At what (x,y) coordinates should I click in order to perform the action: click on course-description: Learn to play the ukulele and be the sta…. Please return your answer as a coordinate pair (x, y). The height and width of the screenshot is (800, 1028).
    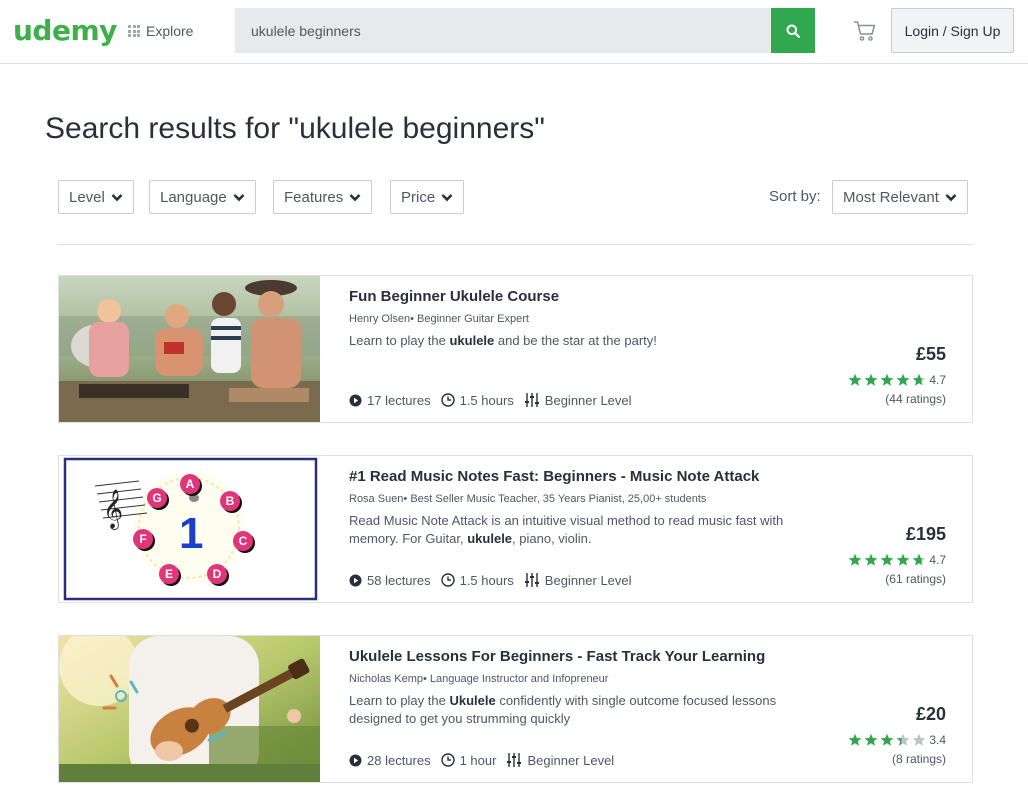
    Looking at the image, I should click on (584, 341).